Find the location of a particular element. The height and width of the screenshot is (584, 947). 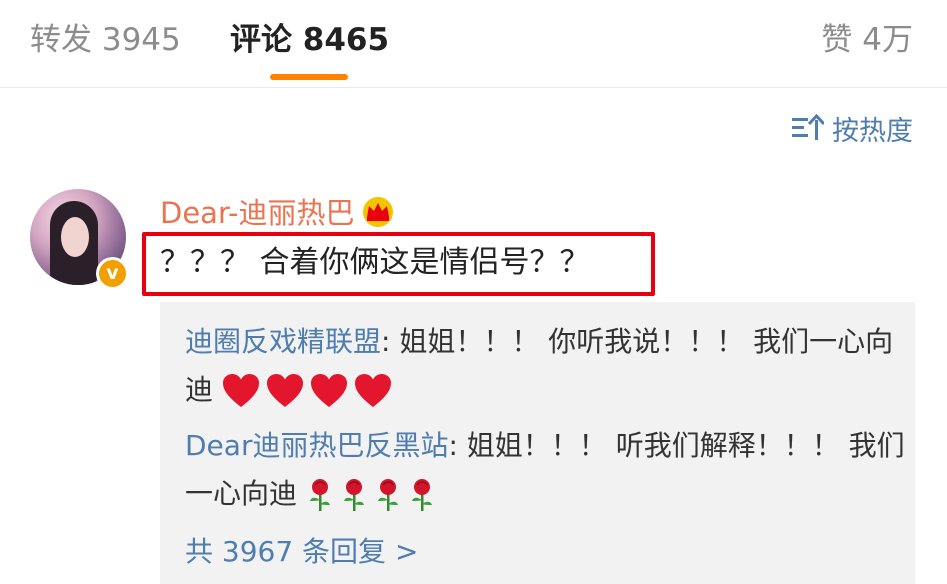

rose-emojis is located at coordinates (374, 494).